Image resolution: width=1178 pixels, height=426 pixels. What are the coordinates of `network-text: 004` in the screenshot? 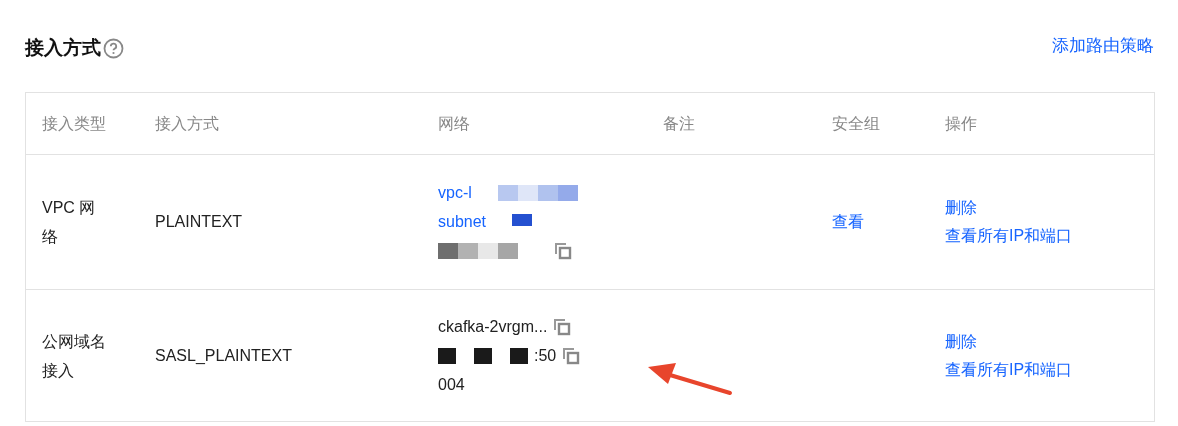 It's located at (451, 384).